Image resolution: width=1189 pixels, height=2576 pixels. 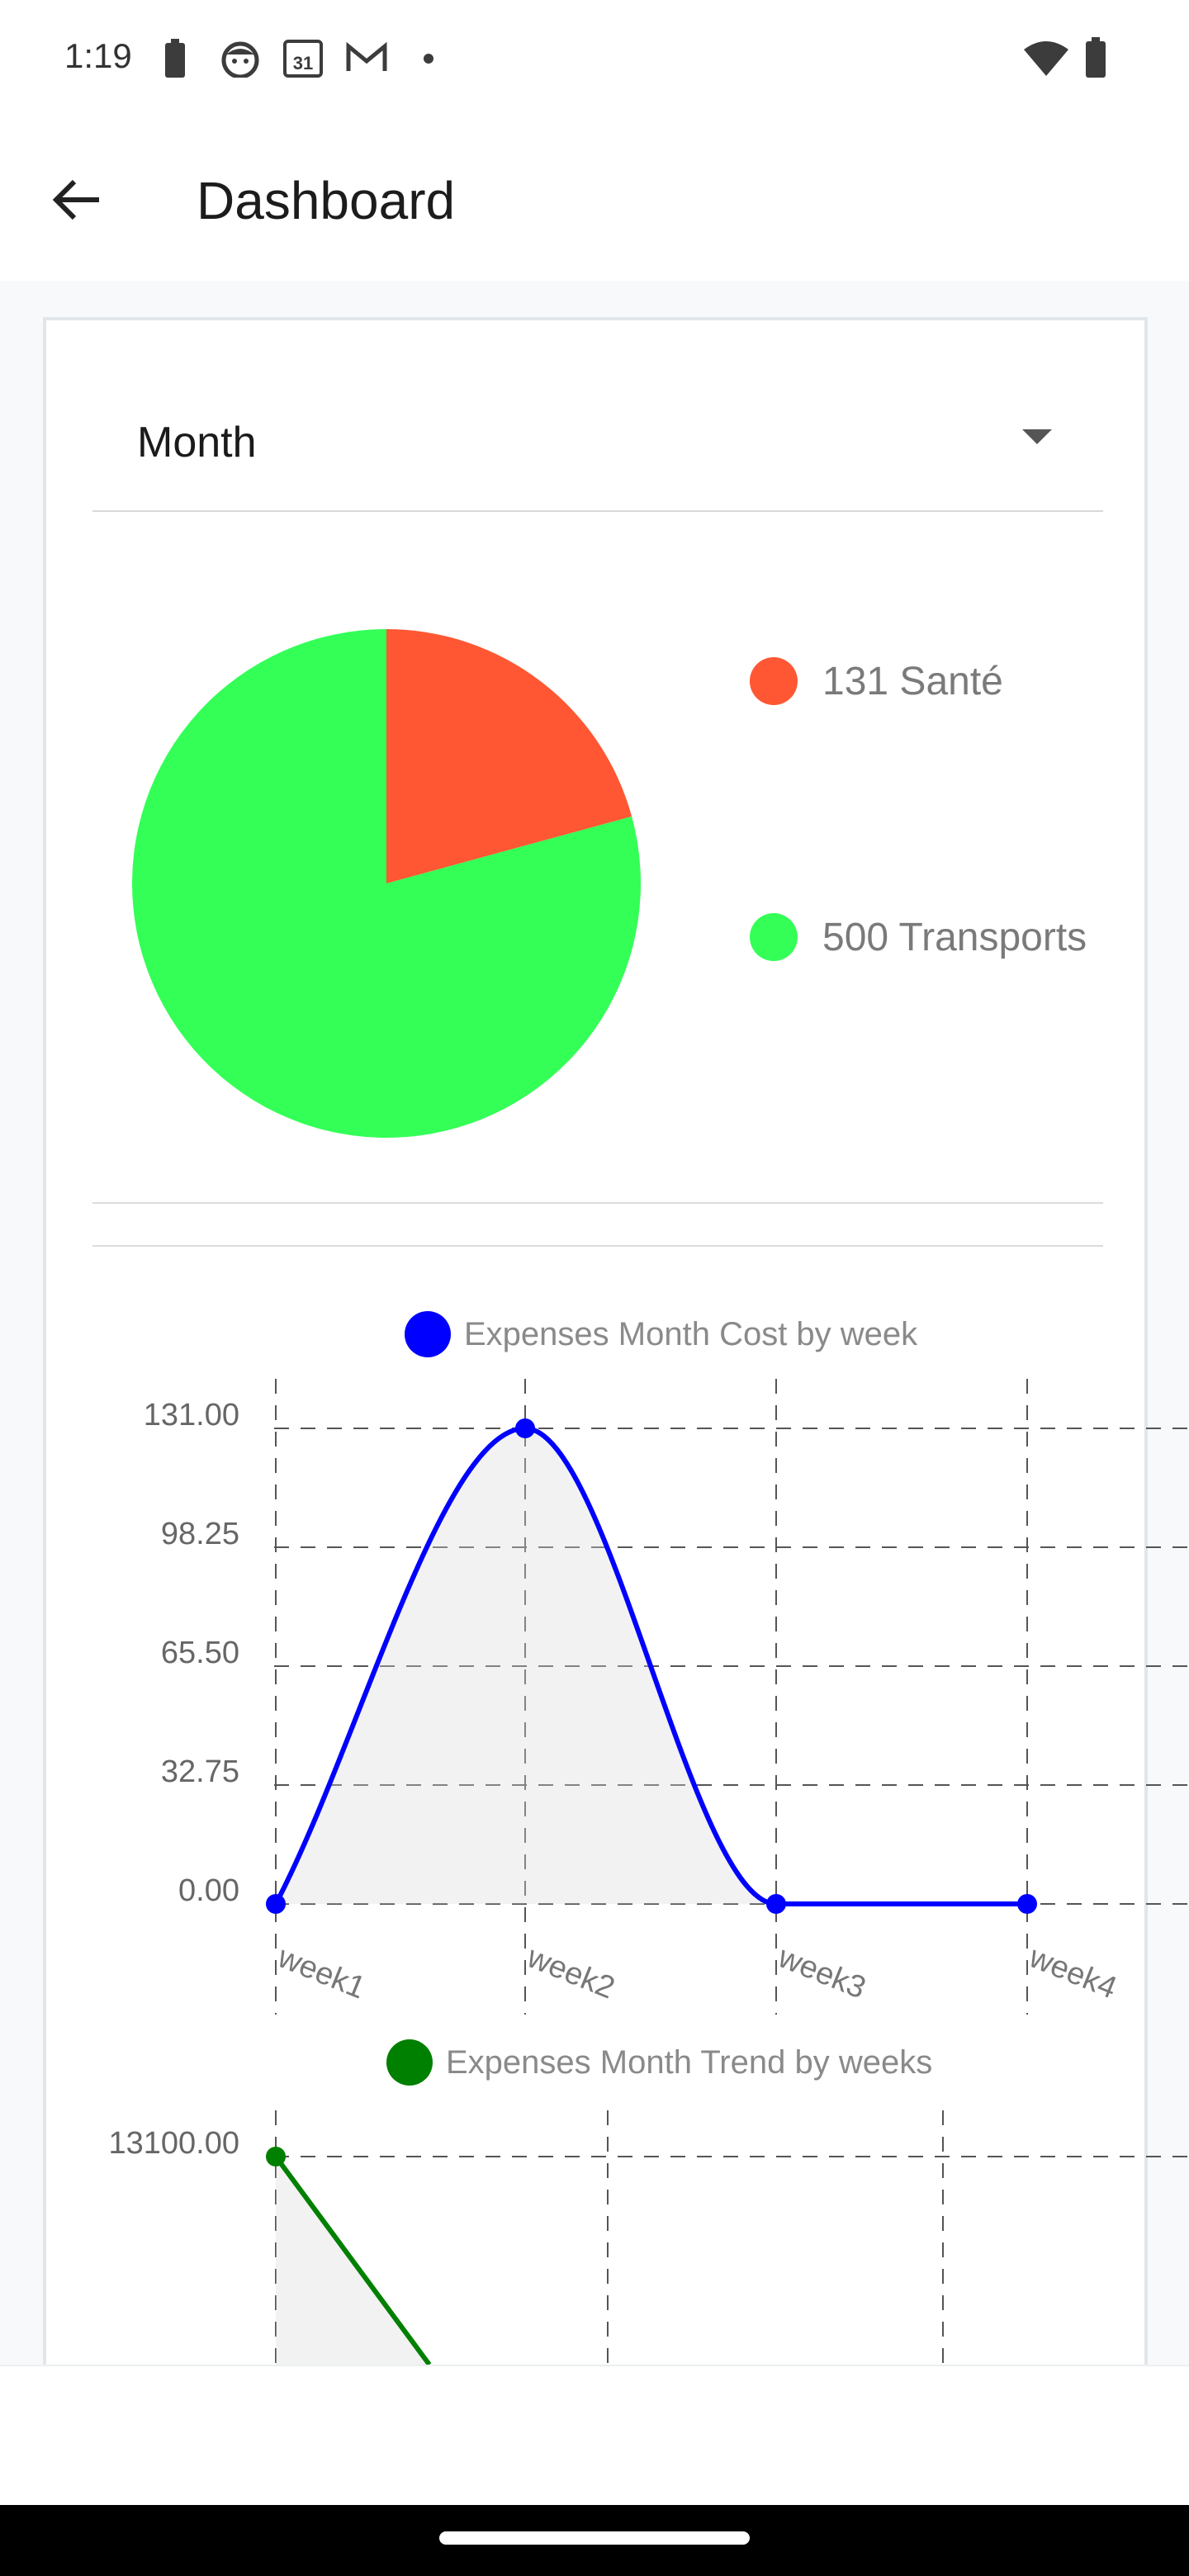 I want to click on android-icon, so click(x=240, y=61).